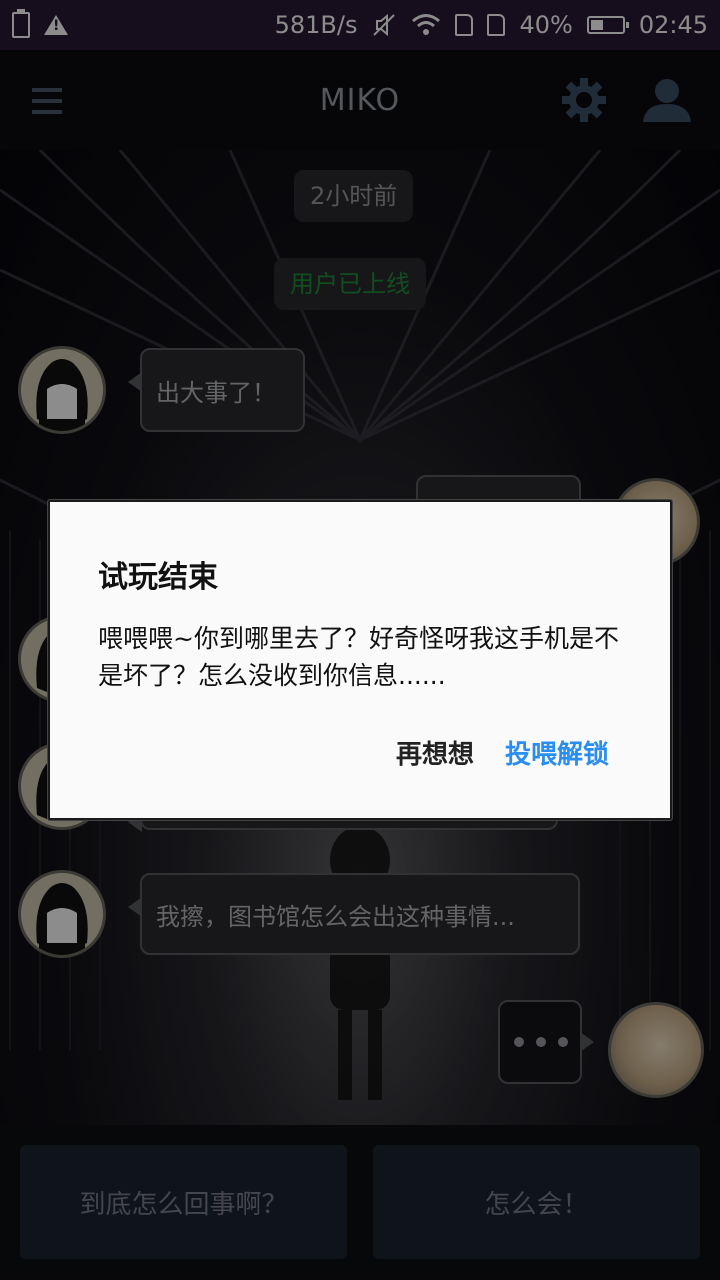 This screenshot has height=1280, width=720. What do you see at coordinates (557, 752) in the screenshot?
I see `feed-unlock-button: 投喂解锁` at bounding box center [557, 752].